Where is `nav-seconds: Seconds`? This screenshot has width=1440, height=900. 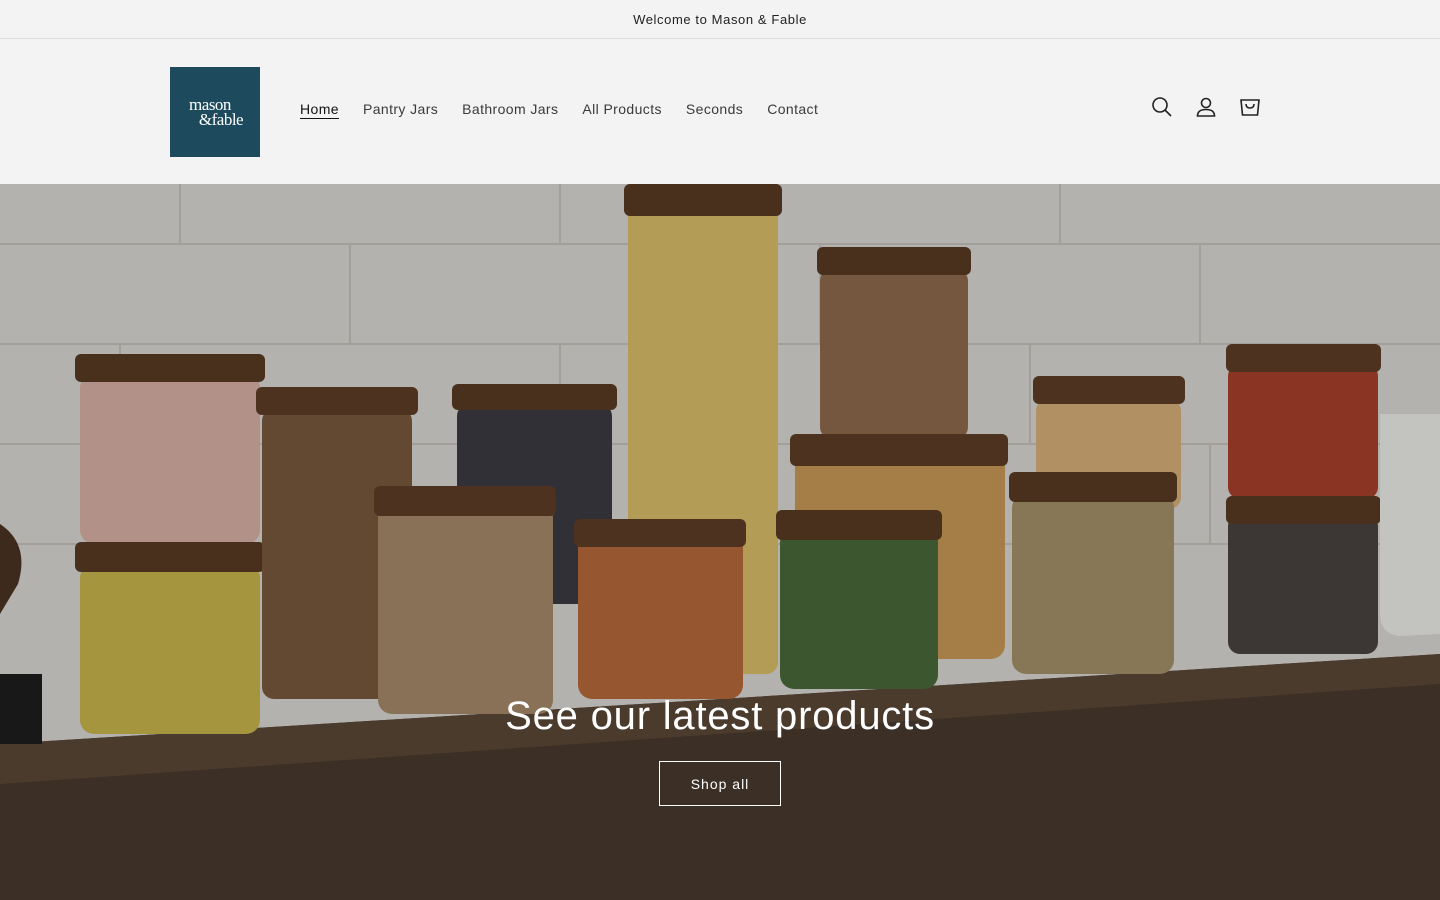
nav-seconds: Seconds is located at coordinates (714, 109).